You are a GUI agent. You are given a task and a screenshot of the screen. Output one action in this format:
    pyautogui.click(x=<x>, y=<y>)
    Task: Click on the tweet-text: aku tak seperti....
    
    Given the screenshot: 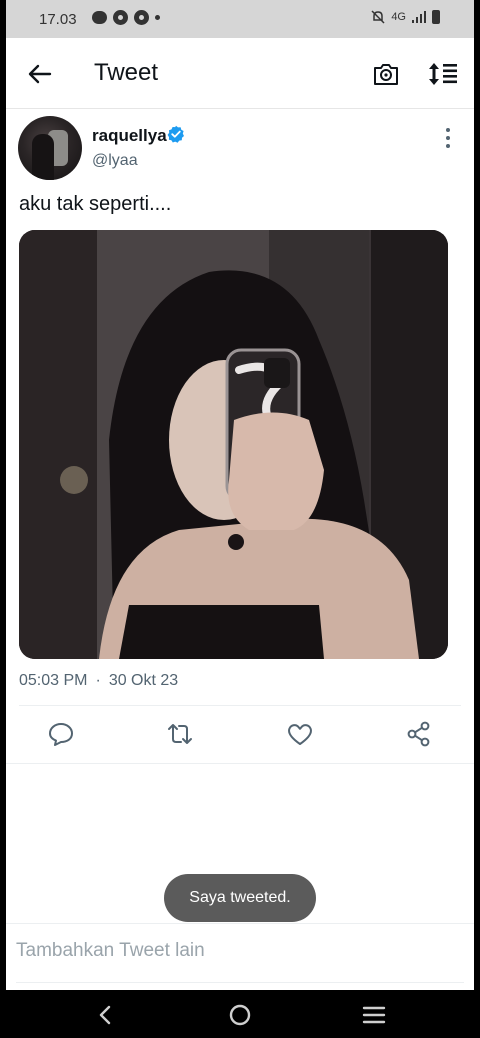 What is the action you would take?
    pyautogui.click(x=95, y=204)
    